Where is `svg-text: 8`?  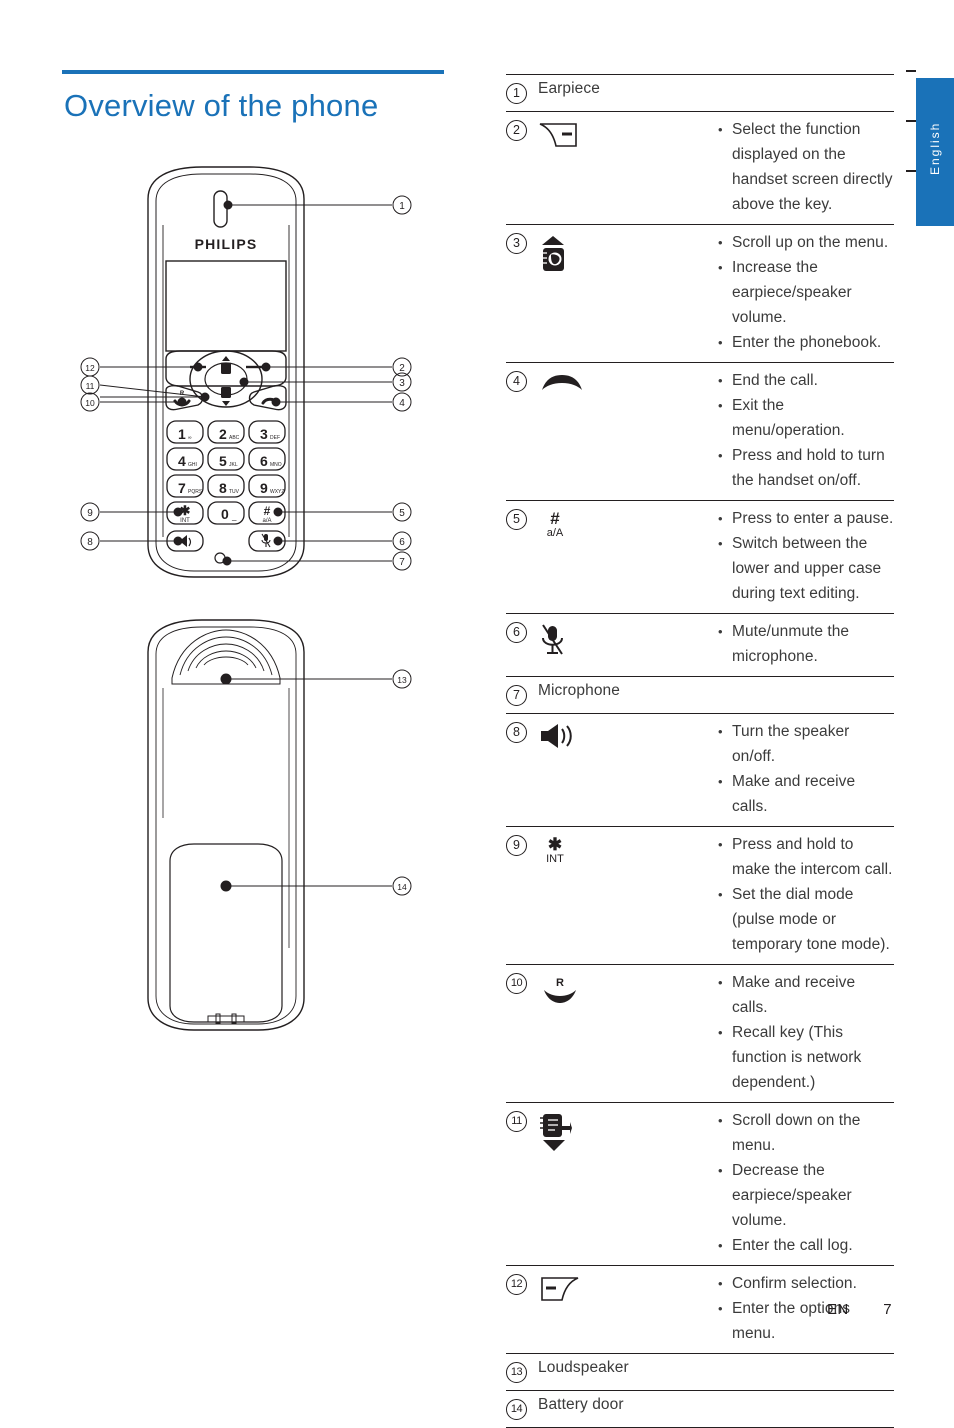 svg-text: 8 is located at coordinates (223, 488).